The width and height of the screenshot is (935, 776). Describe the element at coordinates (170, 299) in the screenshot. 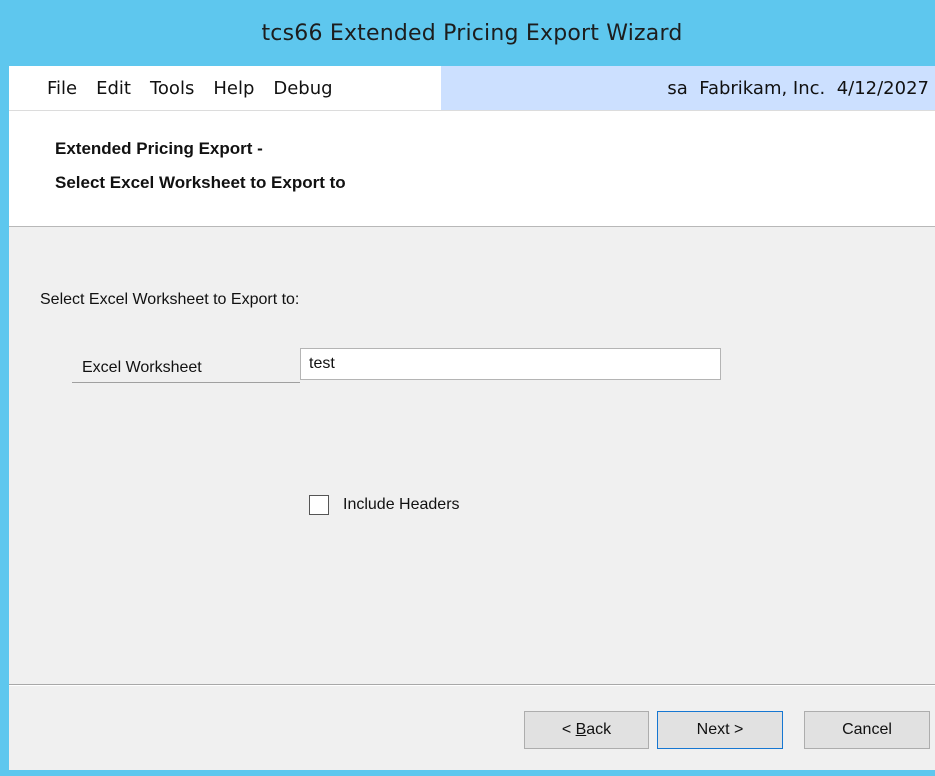

I see `worksheet-prompt: Select Excel Worksheet to Export to:` at that location.